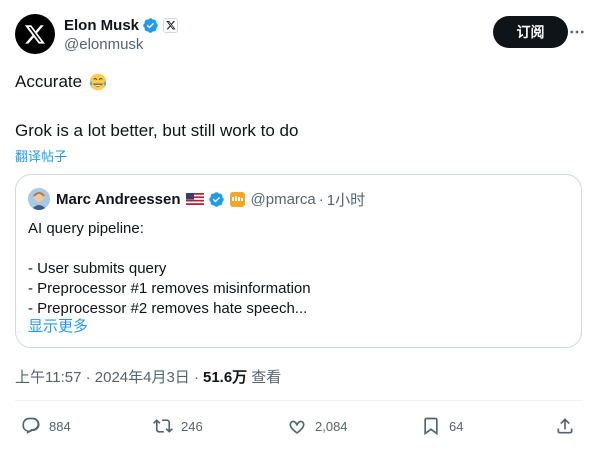 The height and width of the screenshot is (451, 598). I want to click on bookmark-count: 64, so click(456, 426).